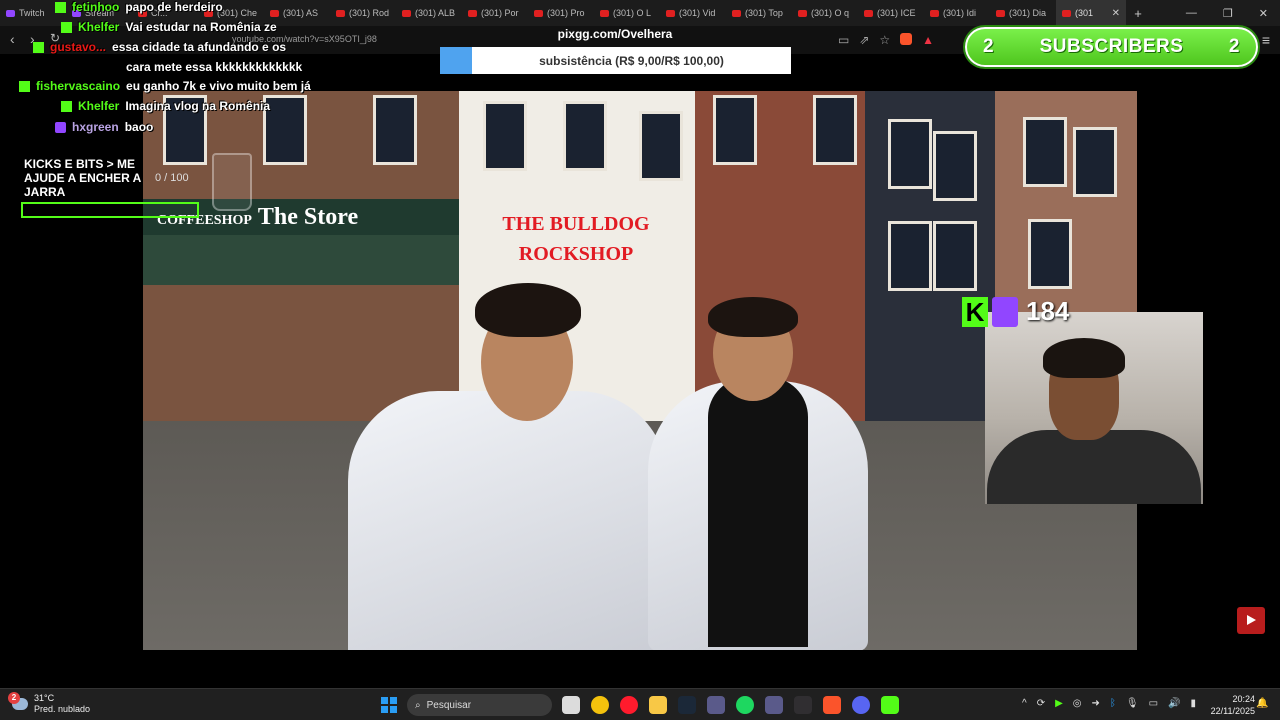  Describe the element at coordinates (896, 13) in the screenshot. I see `tab-label: (301) ICE` at that location.